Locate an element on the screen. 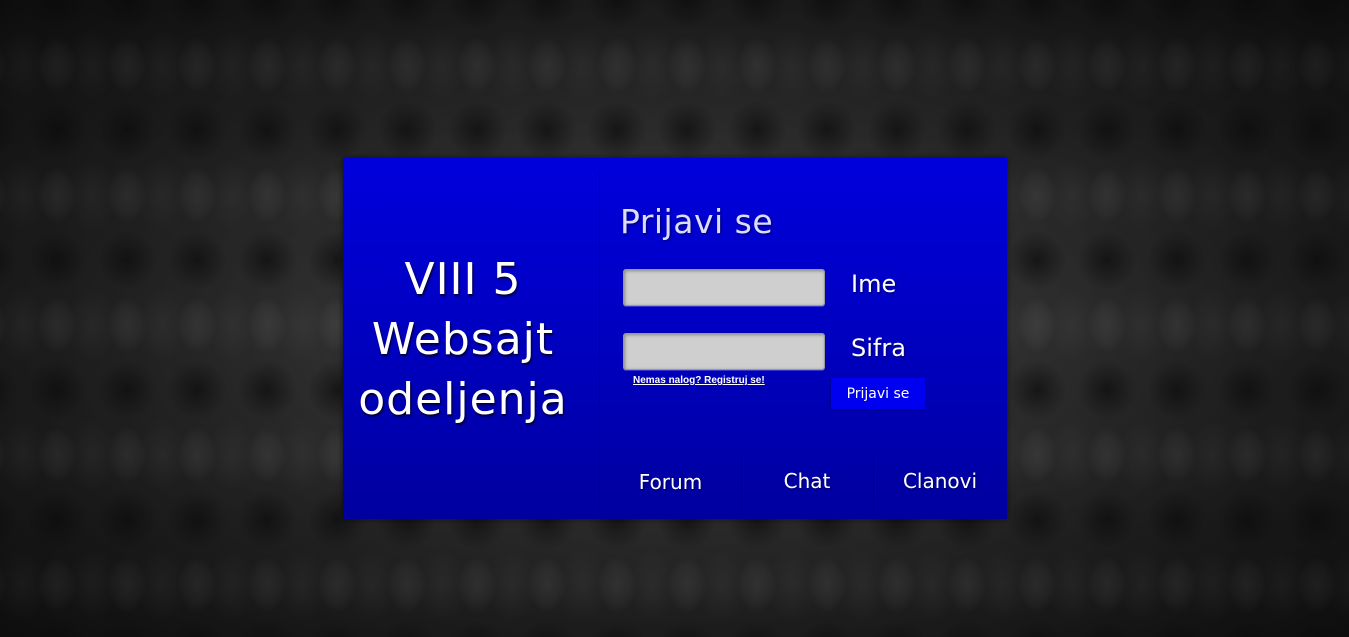  site-title-line: VIII 5 is located at coordinates (463, 279).